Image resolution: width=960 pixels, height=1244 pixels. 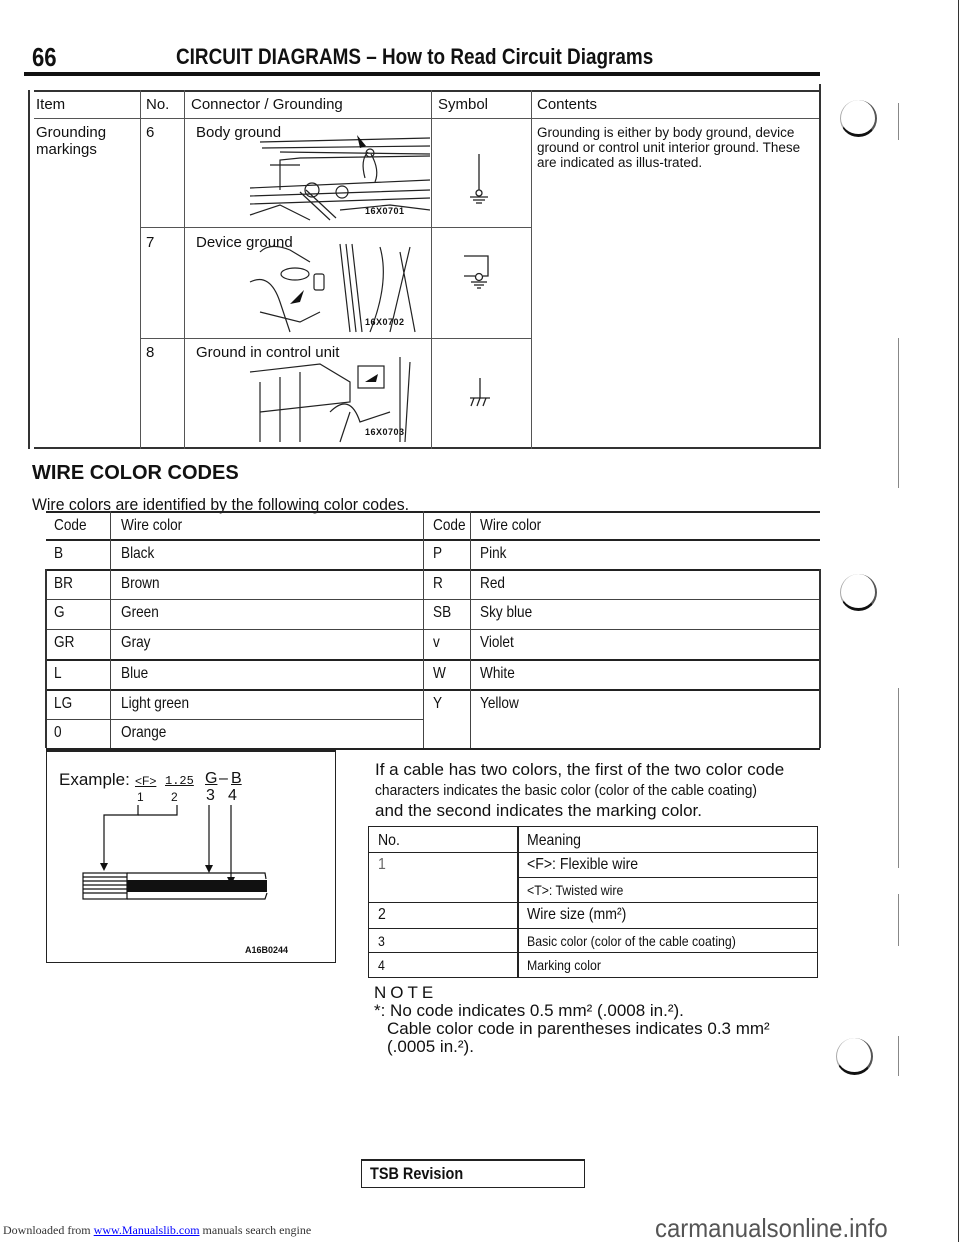 What do you see at coordinates (232, 795) in the screenshot?
I see `callout-4: 4` at bounding box center [232, 795].